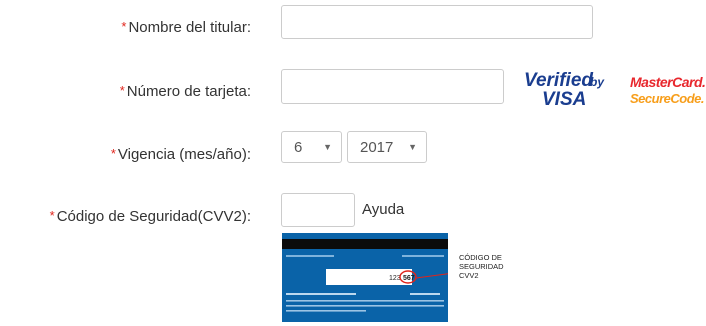 The height and width of the screenshot is (326, 706). Describe the element at coordinates (395, 278) in the screenshot. I see `card-digits-plain: 123` at that location.